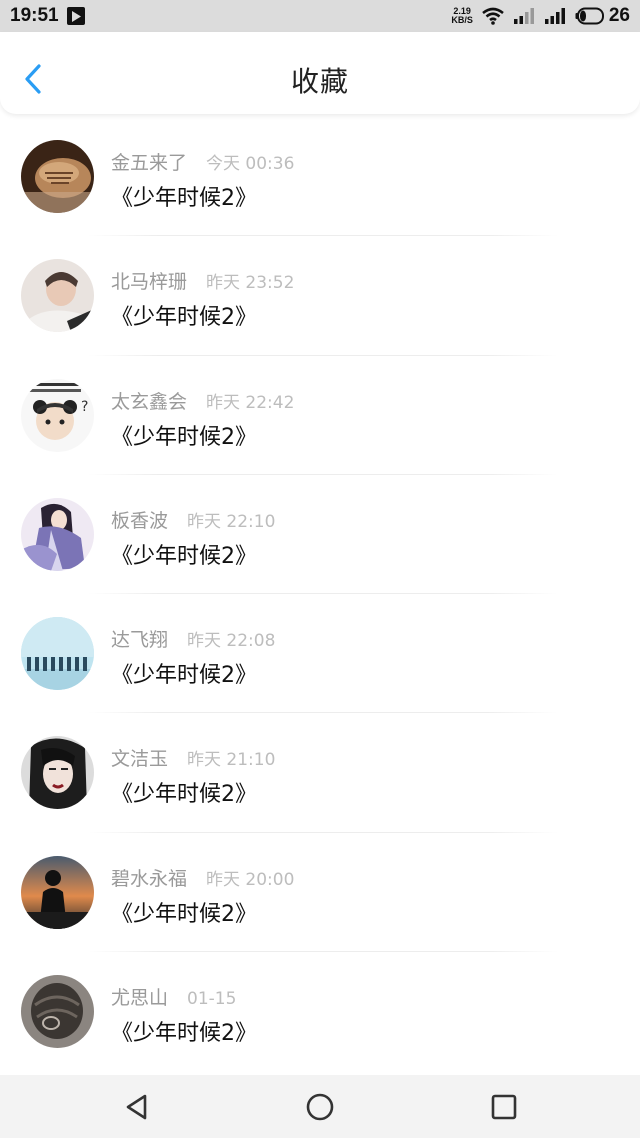  Describe the element at coordinates (231, 641) in the screenshot. I see `timestamp: 昨天 22:08` at that location.